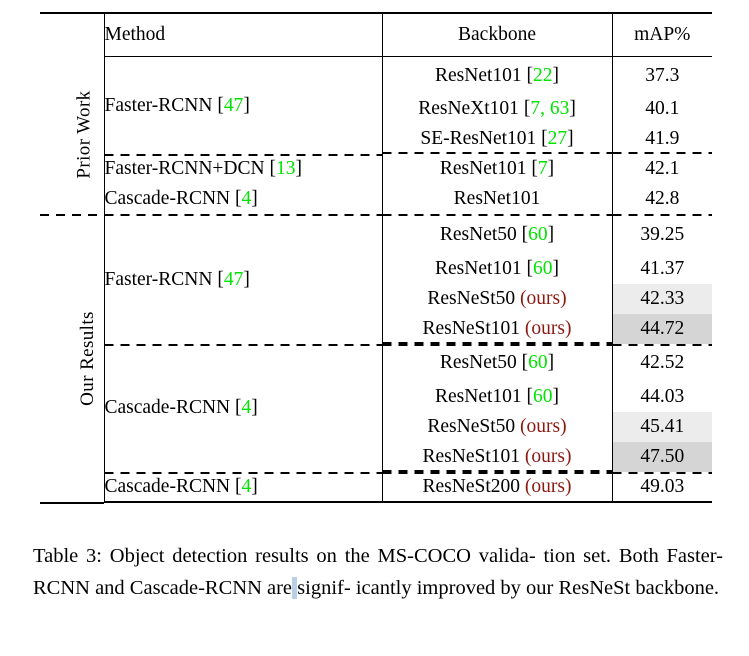 The height and width of the screenshot is (656, 749). I want to click on citation-number: 22, so click(543, 75).